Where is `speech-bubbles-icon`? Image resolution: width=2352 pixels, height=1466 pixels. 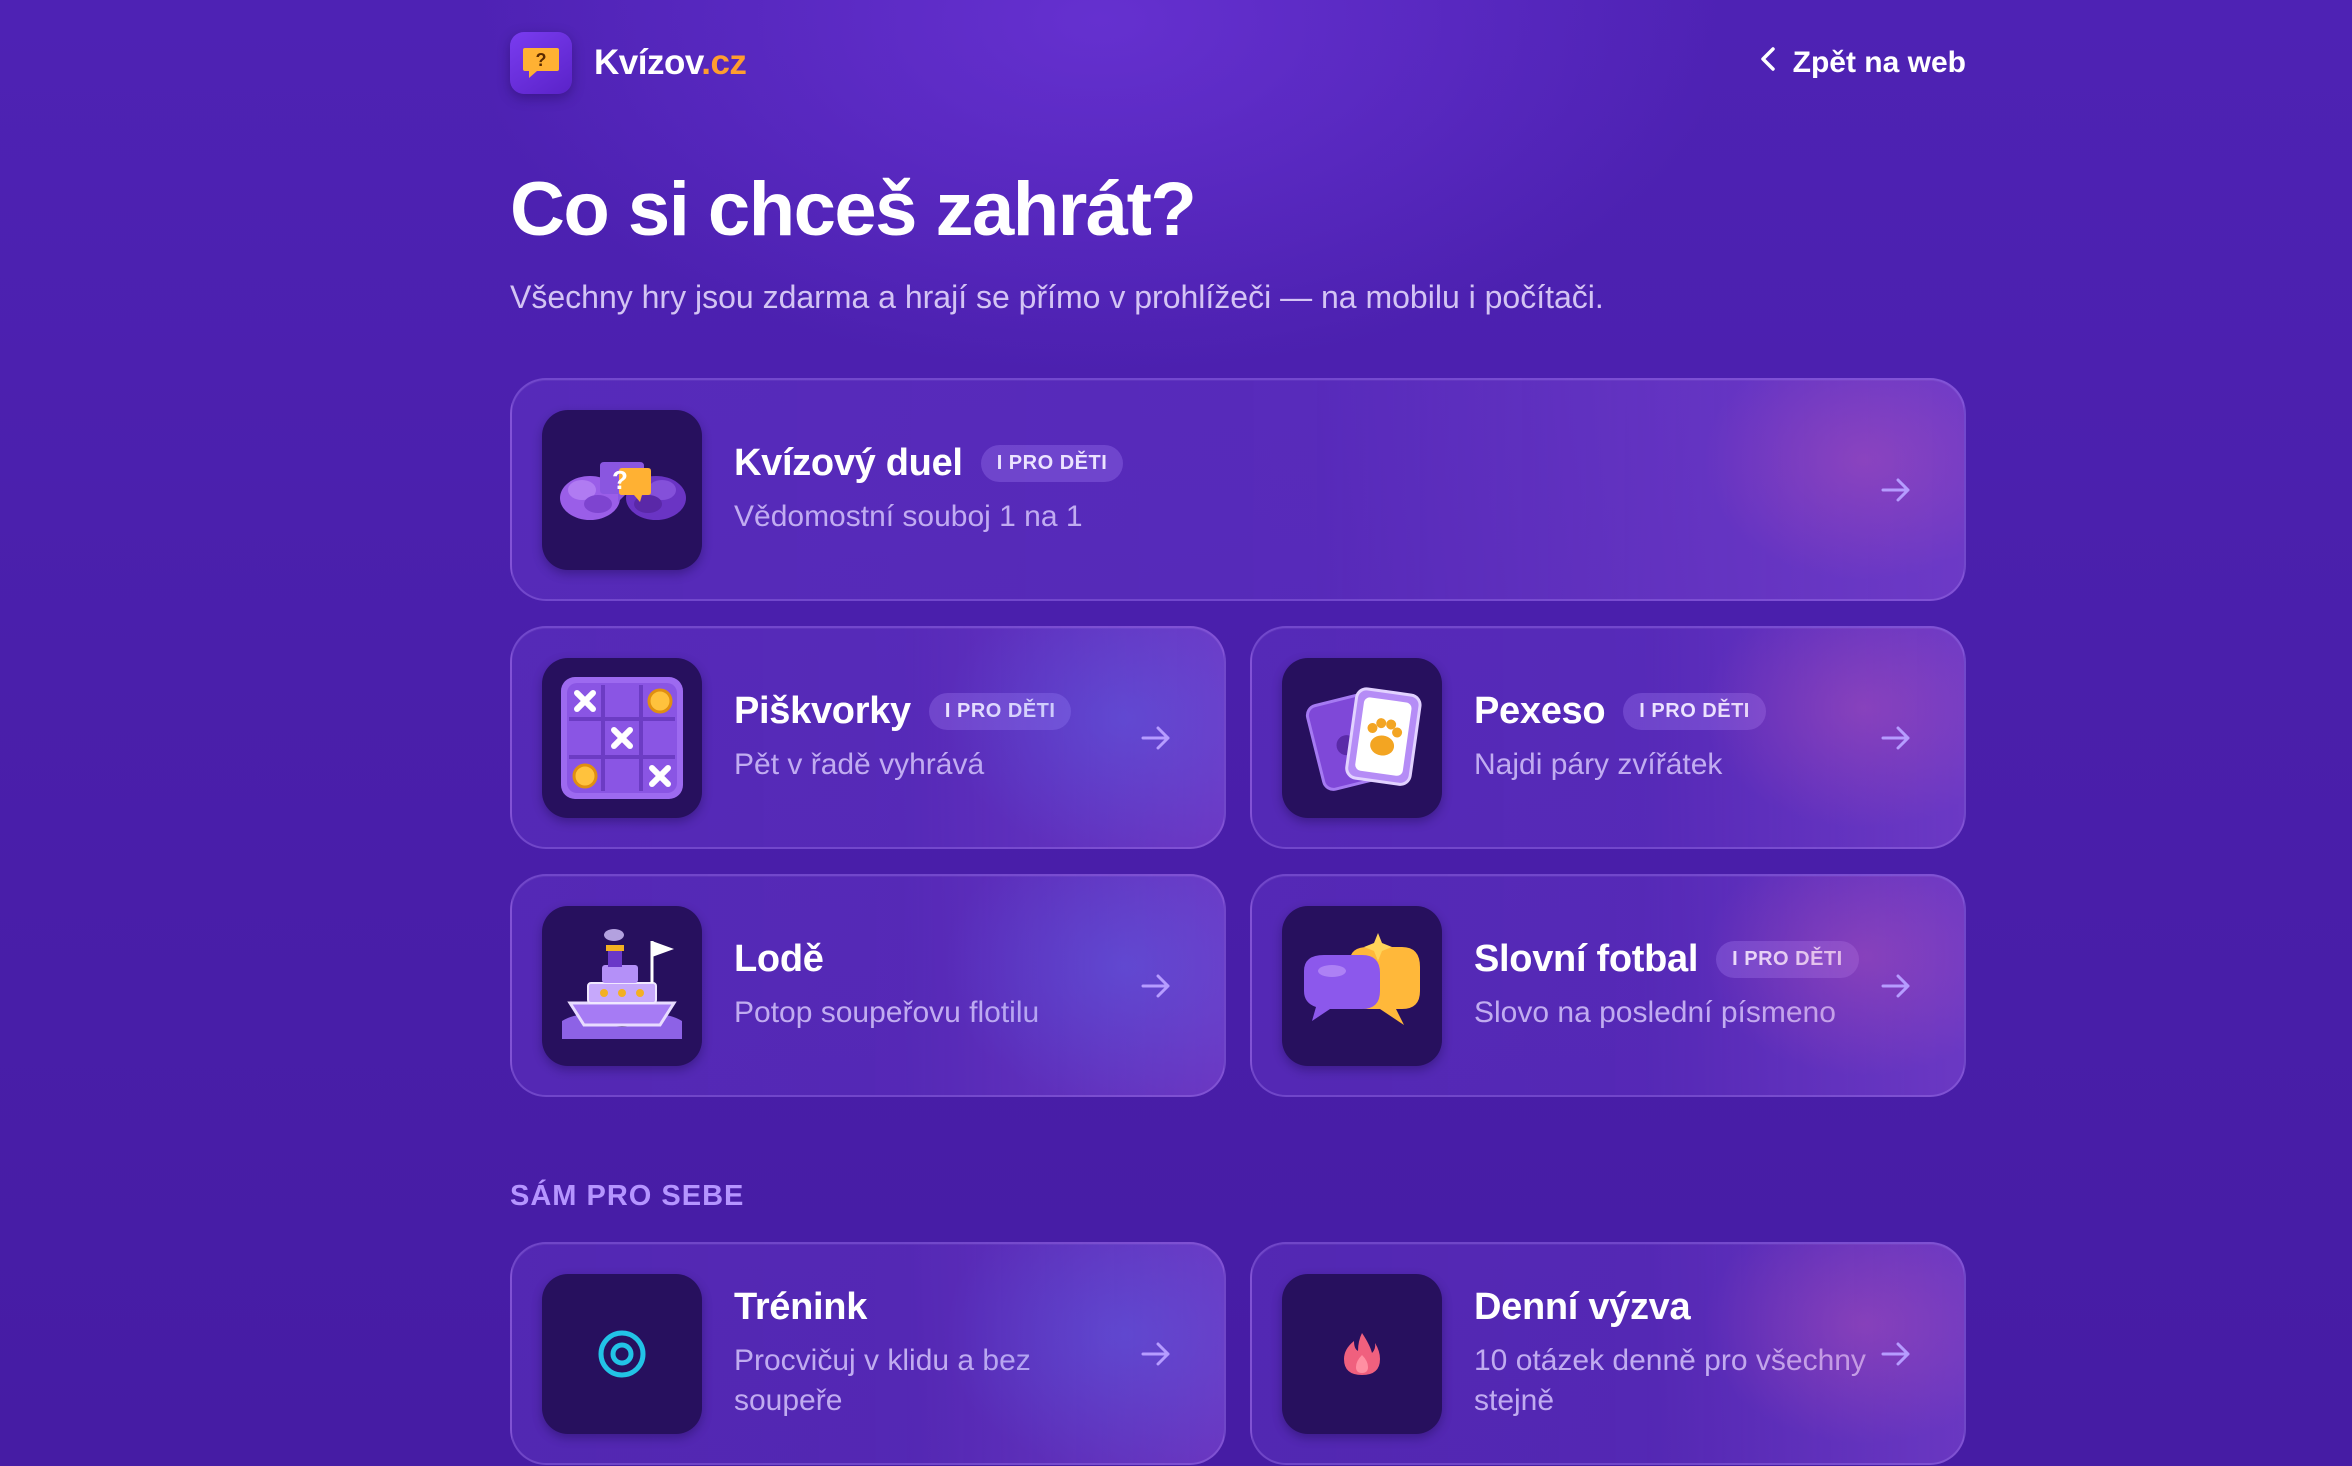 speech-bubbles-icon is located at coordinates (1362, 986).